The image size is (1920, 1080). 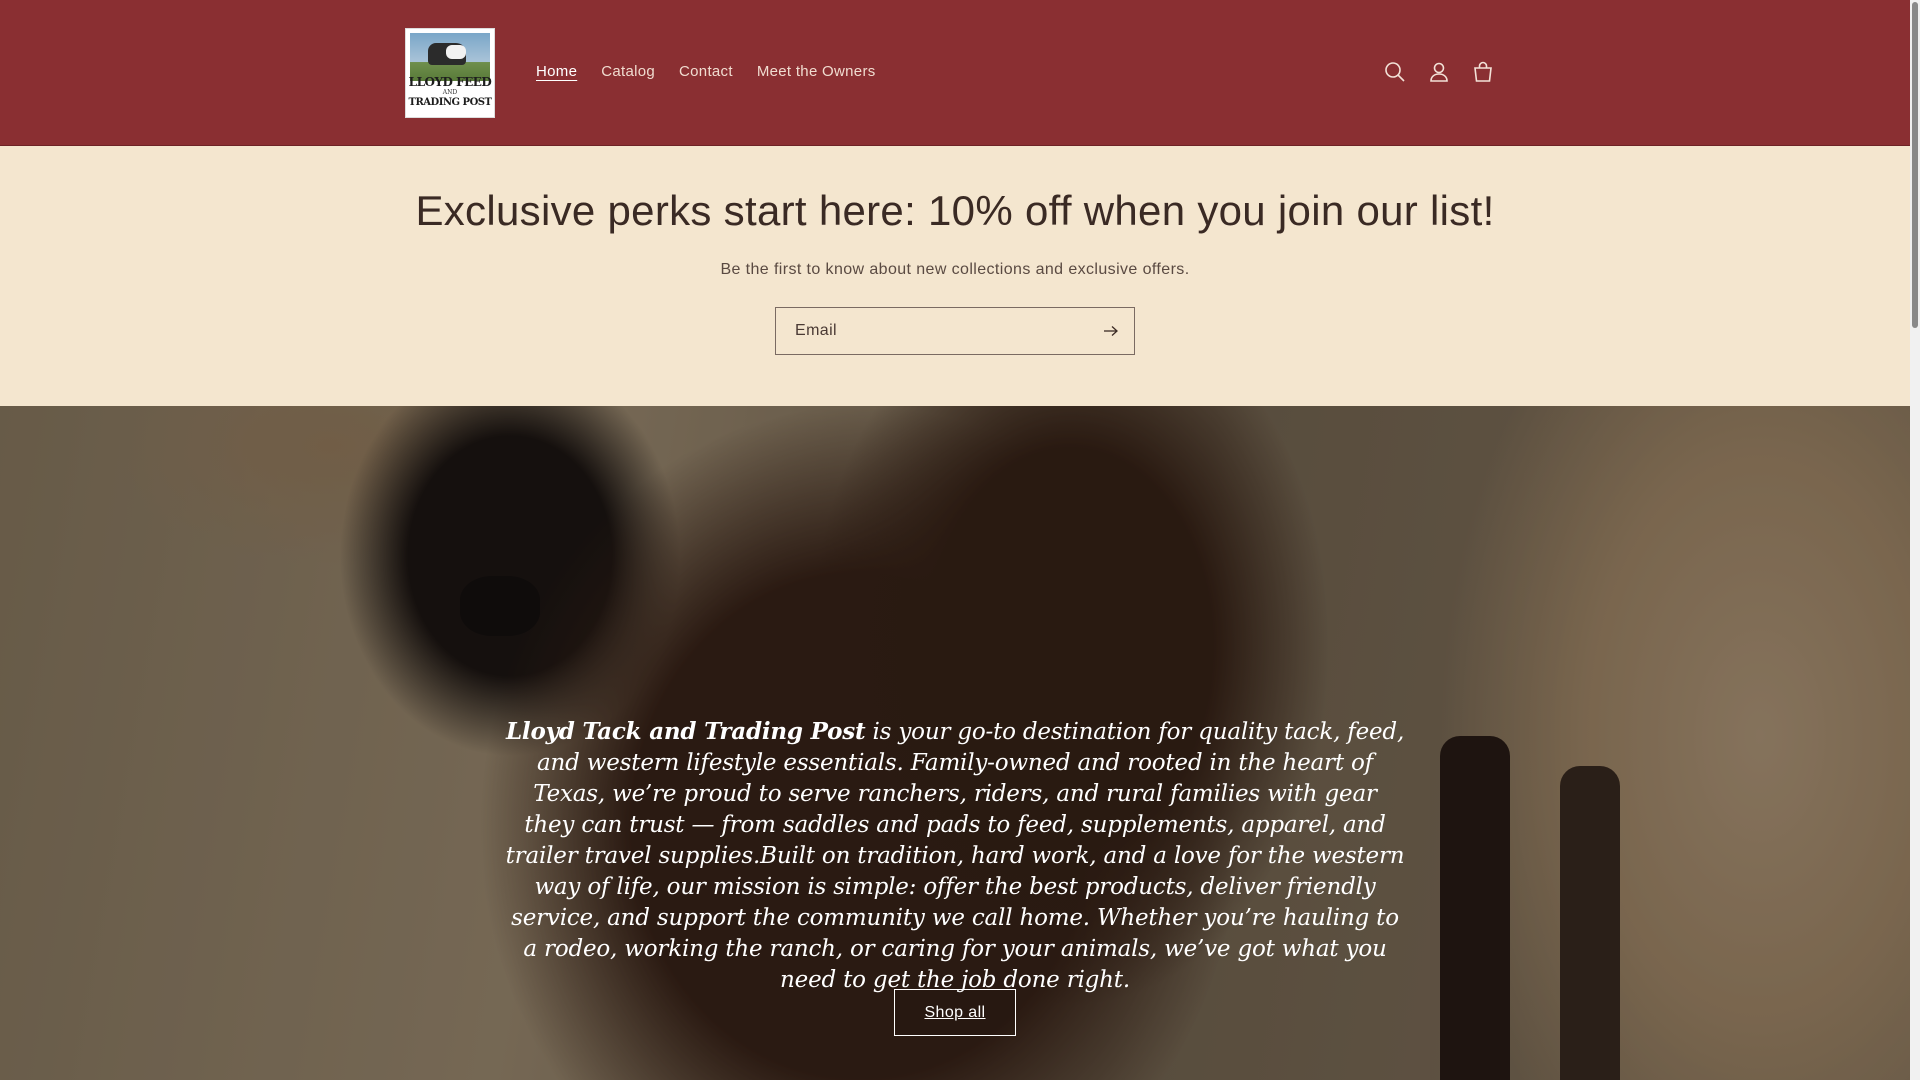 I want to click on header-icons, so click(x=1439, y=72).